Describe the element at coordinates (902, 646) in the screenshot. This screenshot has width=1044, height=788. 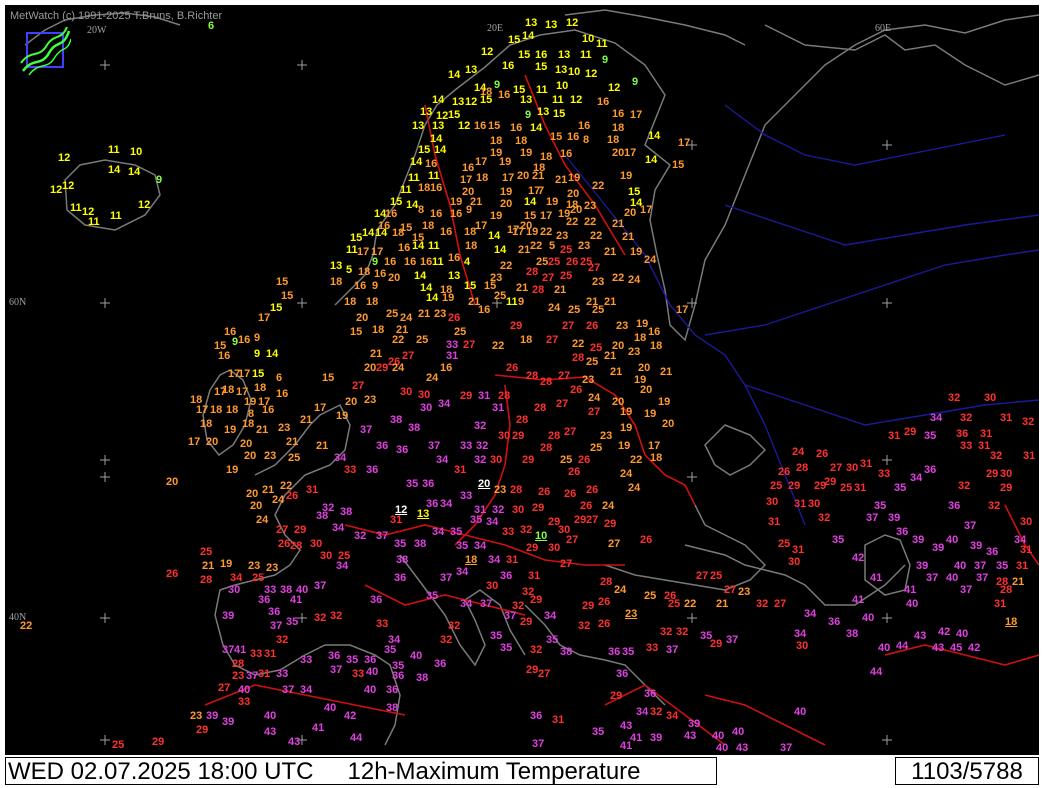
I see `station-temperature: 44` at that location.